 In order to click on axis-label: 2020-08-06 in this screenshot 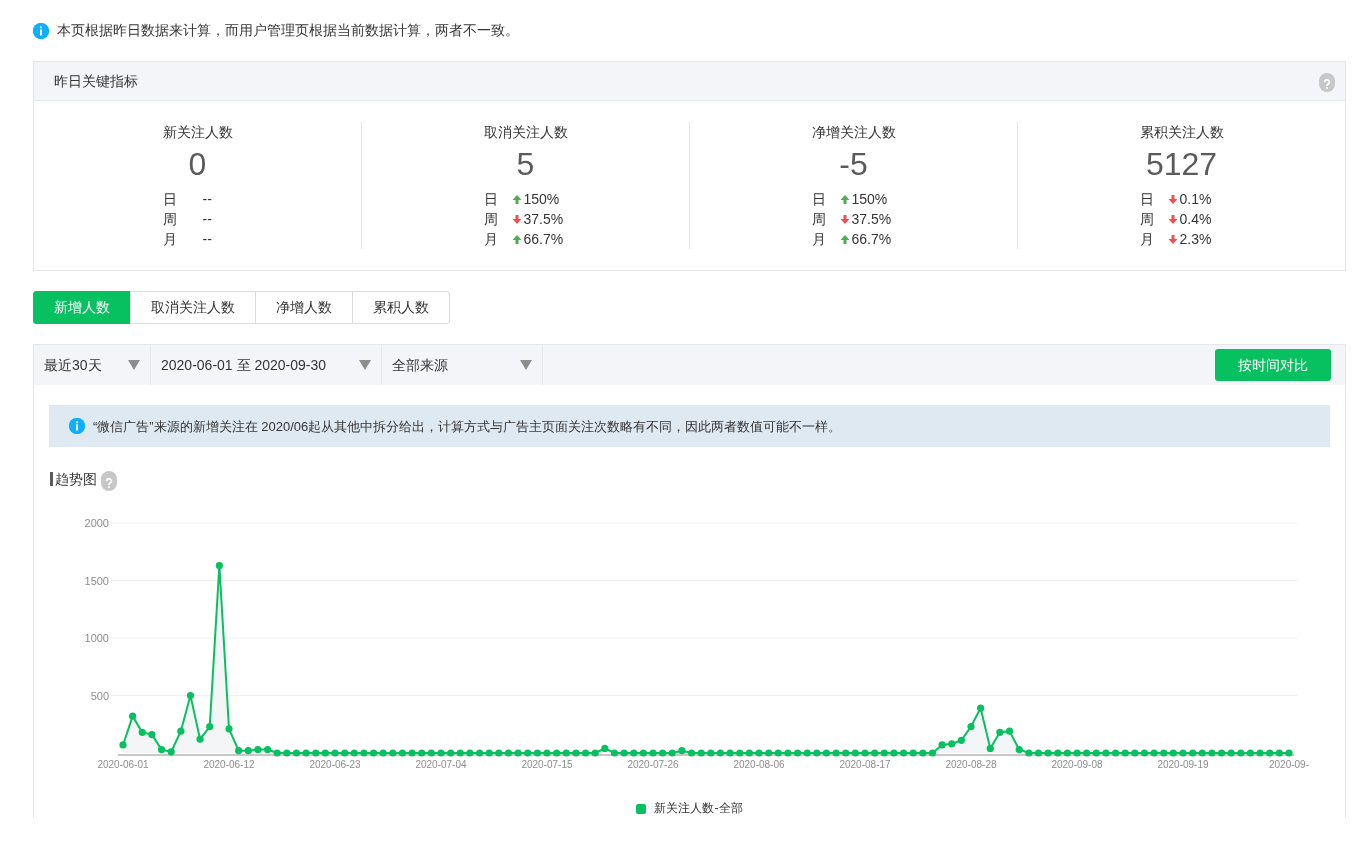, I will do `click(759, 765)`.